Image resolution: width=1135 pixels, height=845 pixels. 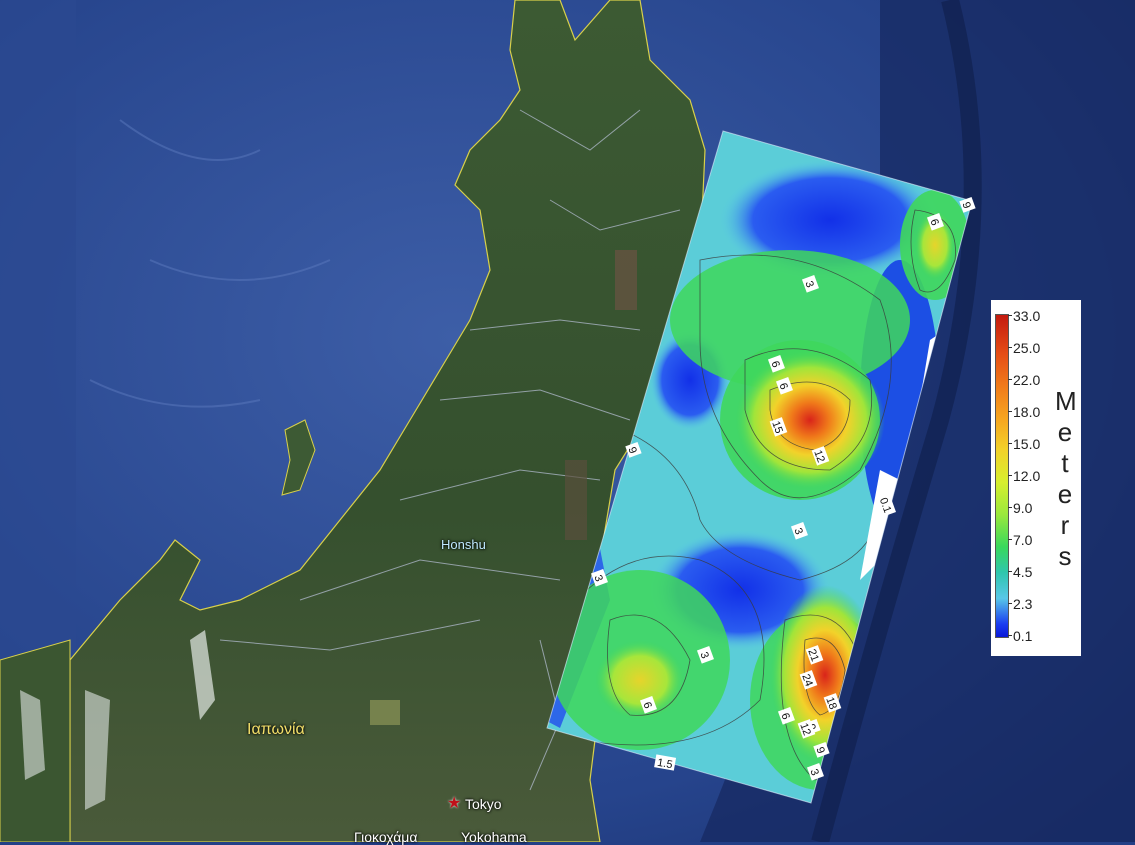 I want to click on legend-tick: 9.0, so click(x=1023, y=508).